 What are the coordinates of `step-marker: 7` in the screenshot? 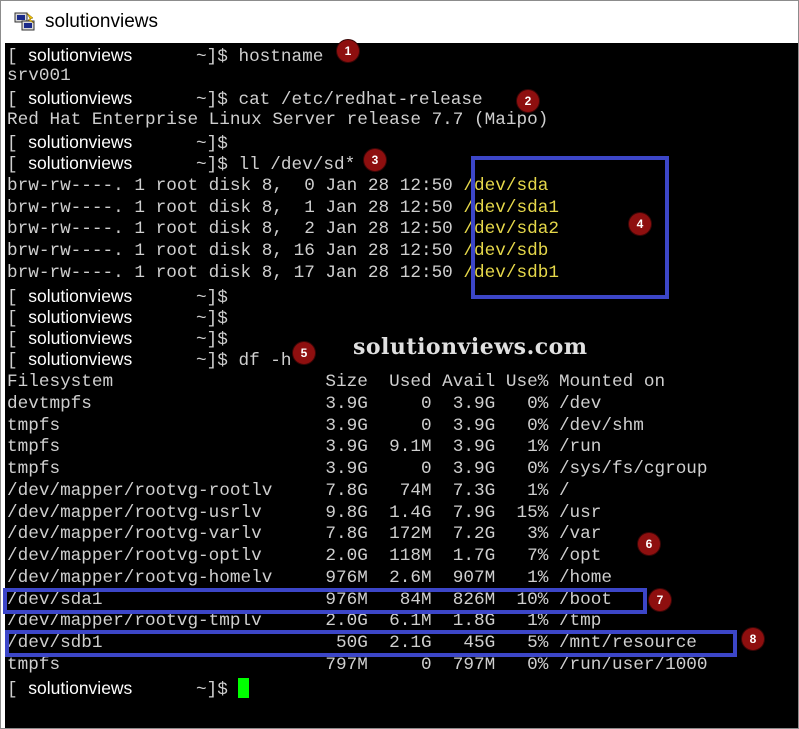 It's located at (660, 600).